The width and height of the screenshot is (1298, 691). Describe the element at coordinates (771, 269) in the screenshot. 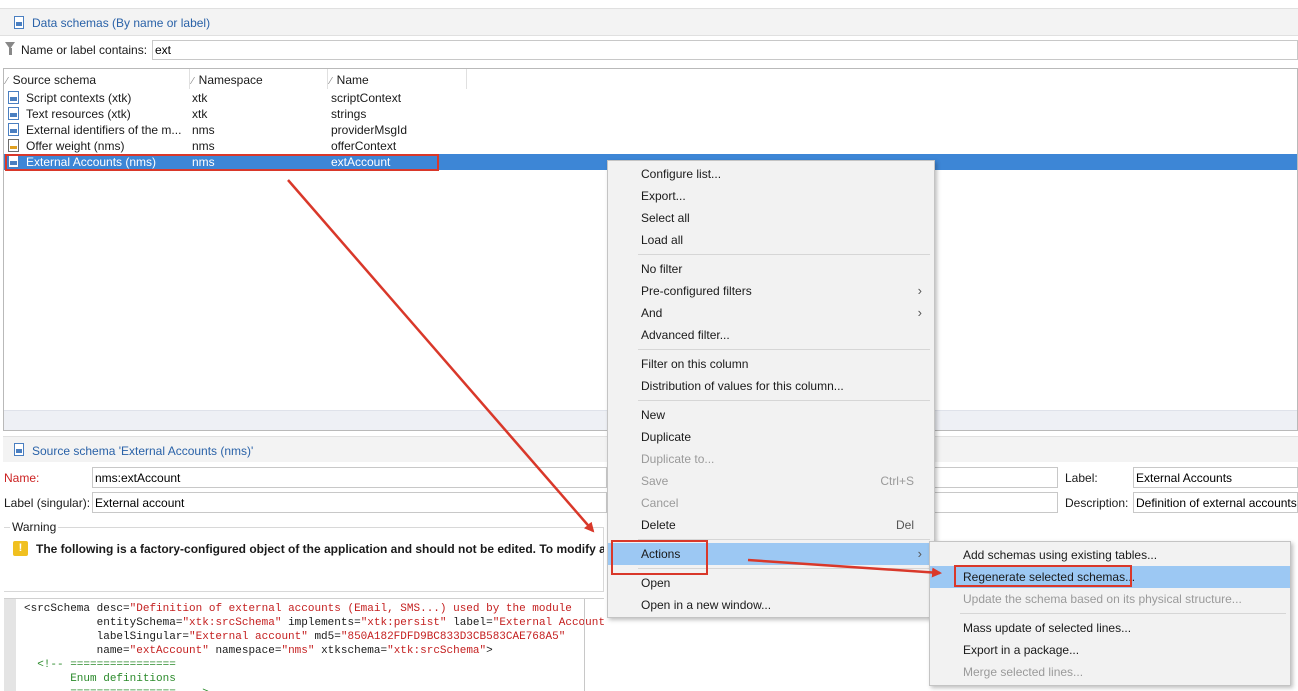

I see `menu-item-no-filter: No filter` at that location.